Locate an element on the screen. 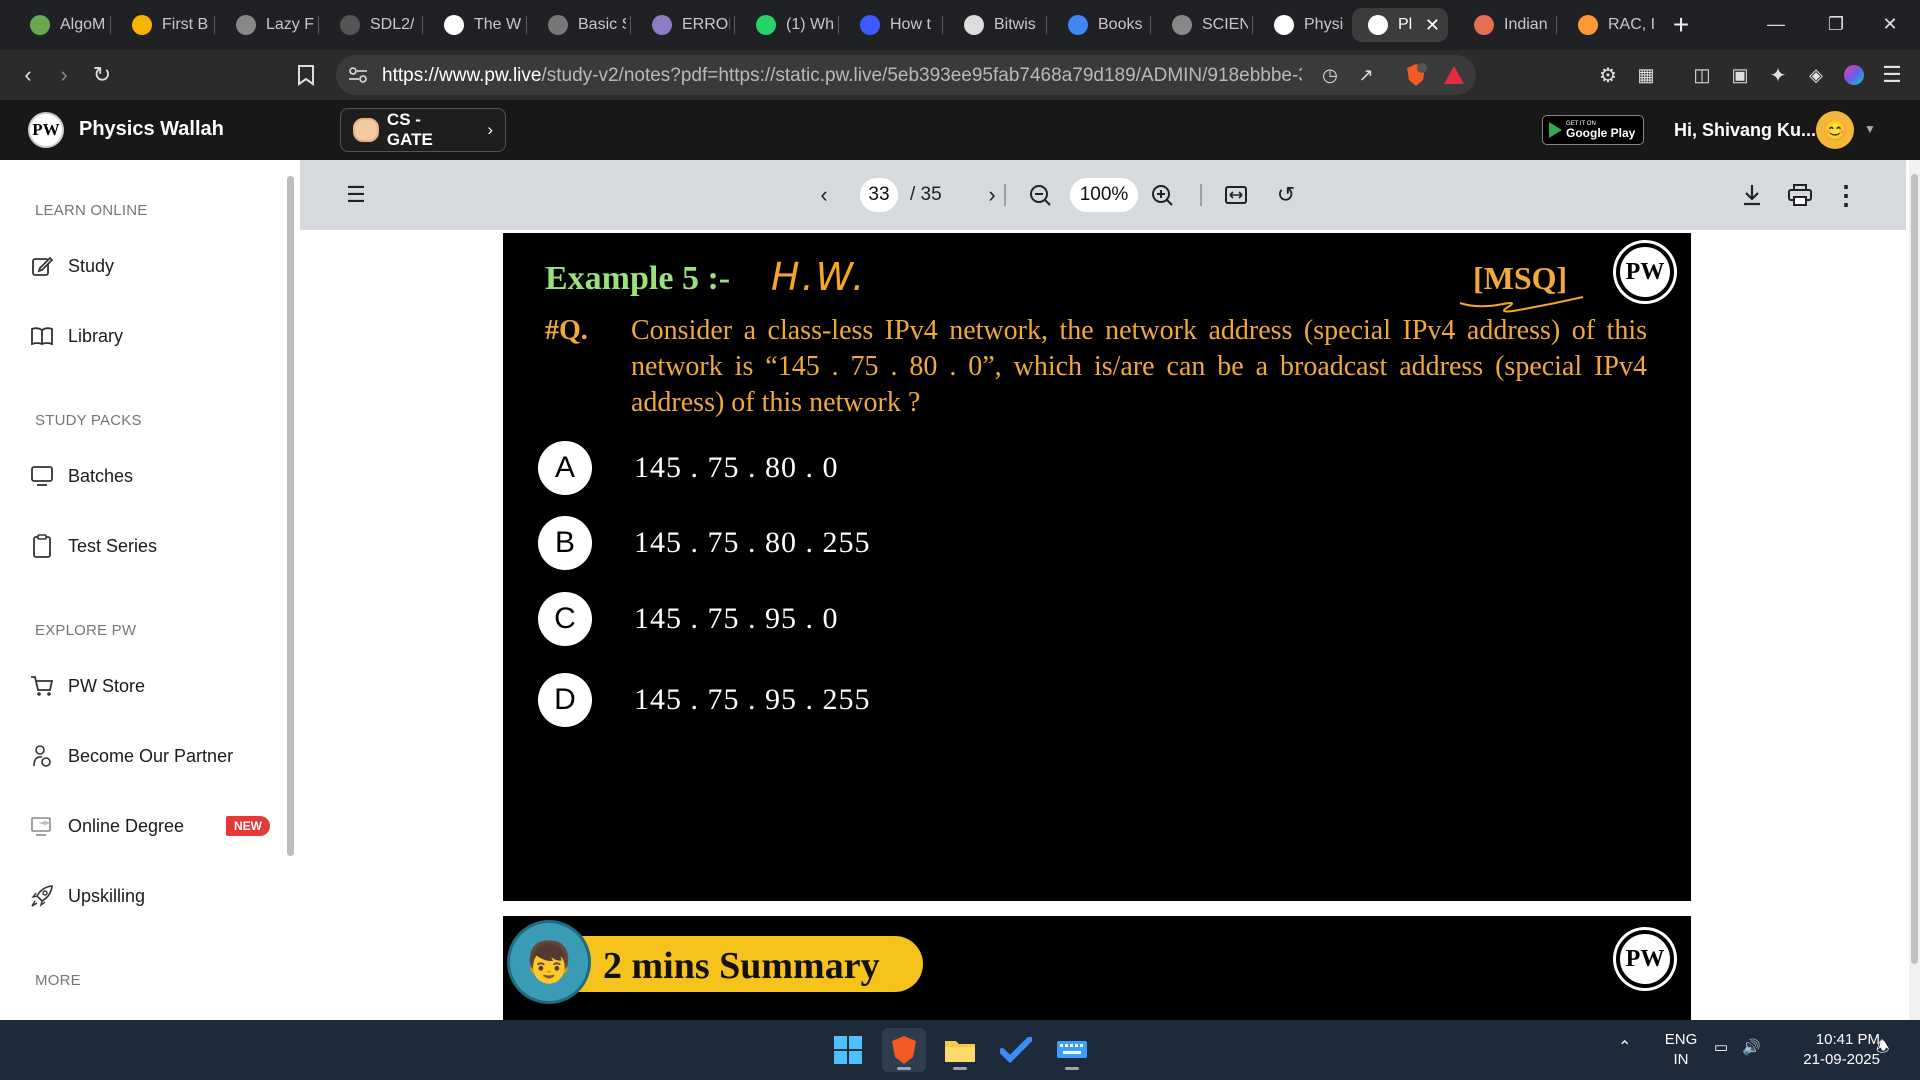 The height and width of the screenshot is (1080, 1920). site-settings-icon is located at coordinates (358, 75).